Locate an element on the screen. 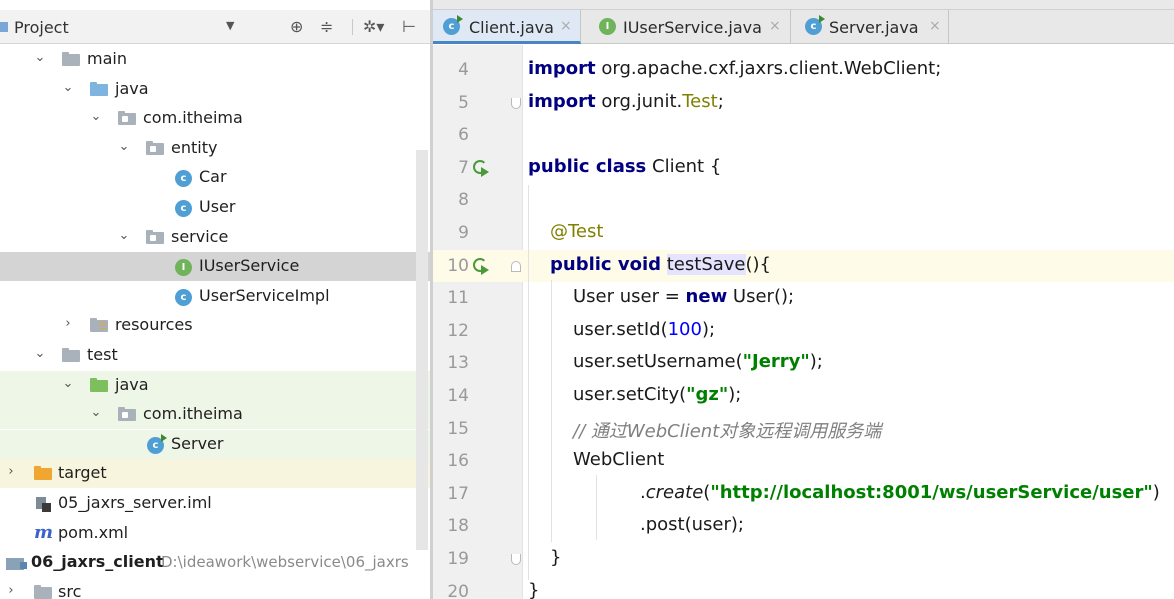 This screenshot has width=1174, height=599. tab-server-java: c Server.java × is located at coordinates (870, 27).